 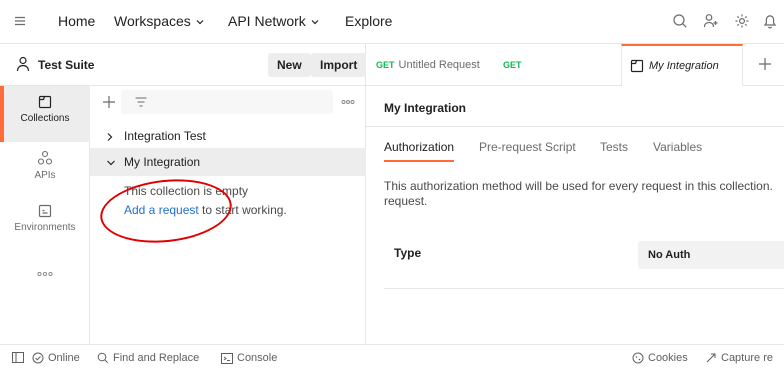 I want to click on capture-label: Capture re, so click(x=747, y=358).